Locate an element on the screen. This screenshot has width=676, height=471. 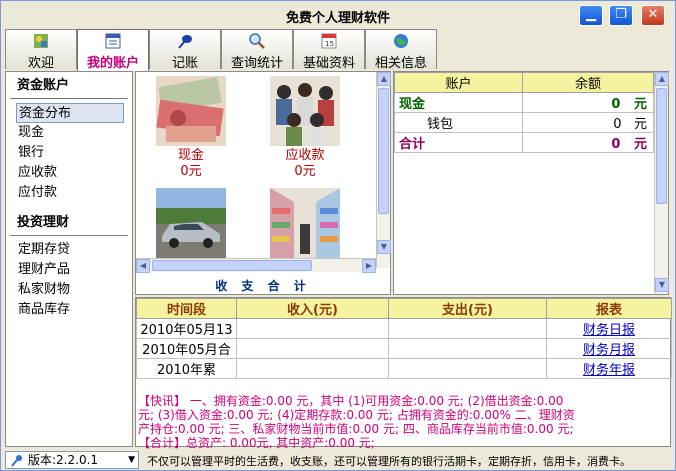
cash-photo is located at coordinates (191, 111).